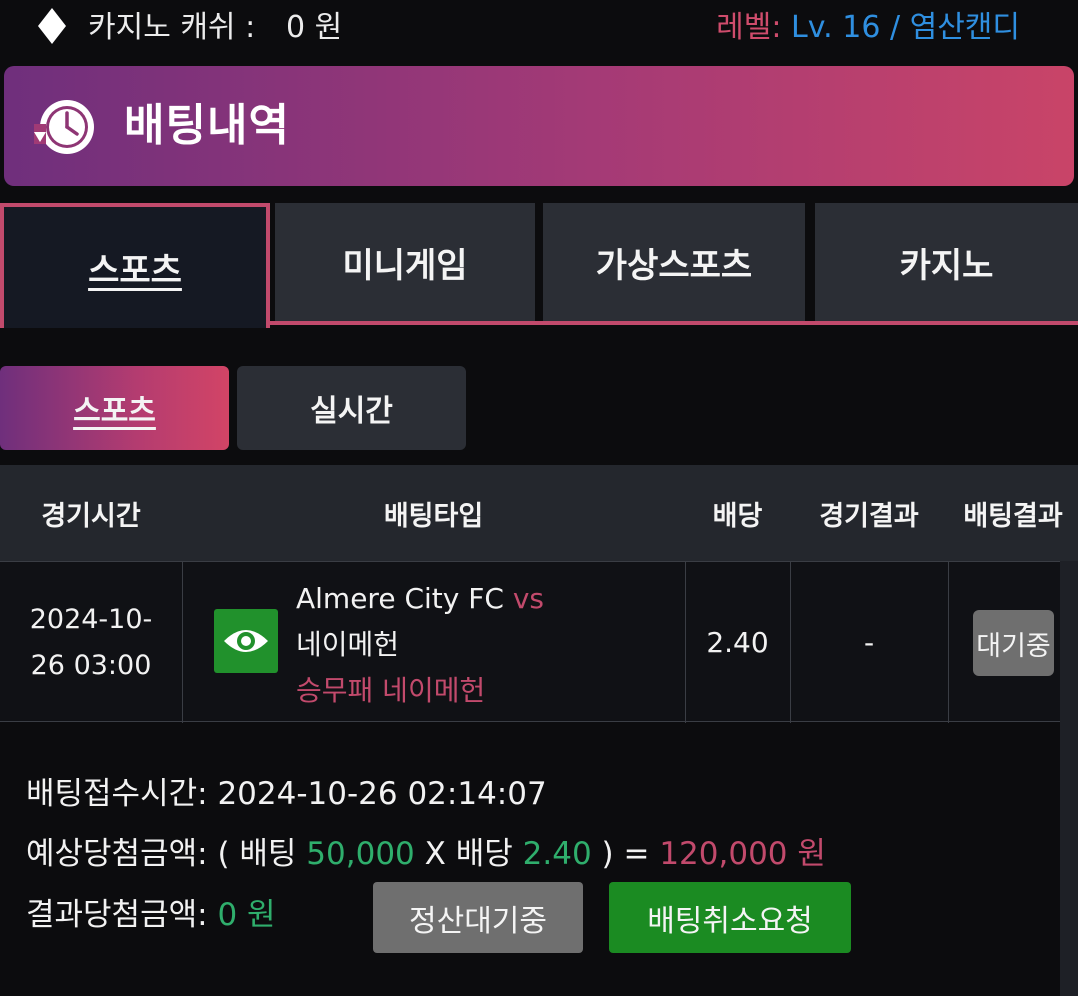 This screenshot has width=1078, height=996. What do you see at coordinates (91, 642) in the screenshot?
I see `match-time-cell: 2024-10- 26 03:00` at bounding box center [91, 642].